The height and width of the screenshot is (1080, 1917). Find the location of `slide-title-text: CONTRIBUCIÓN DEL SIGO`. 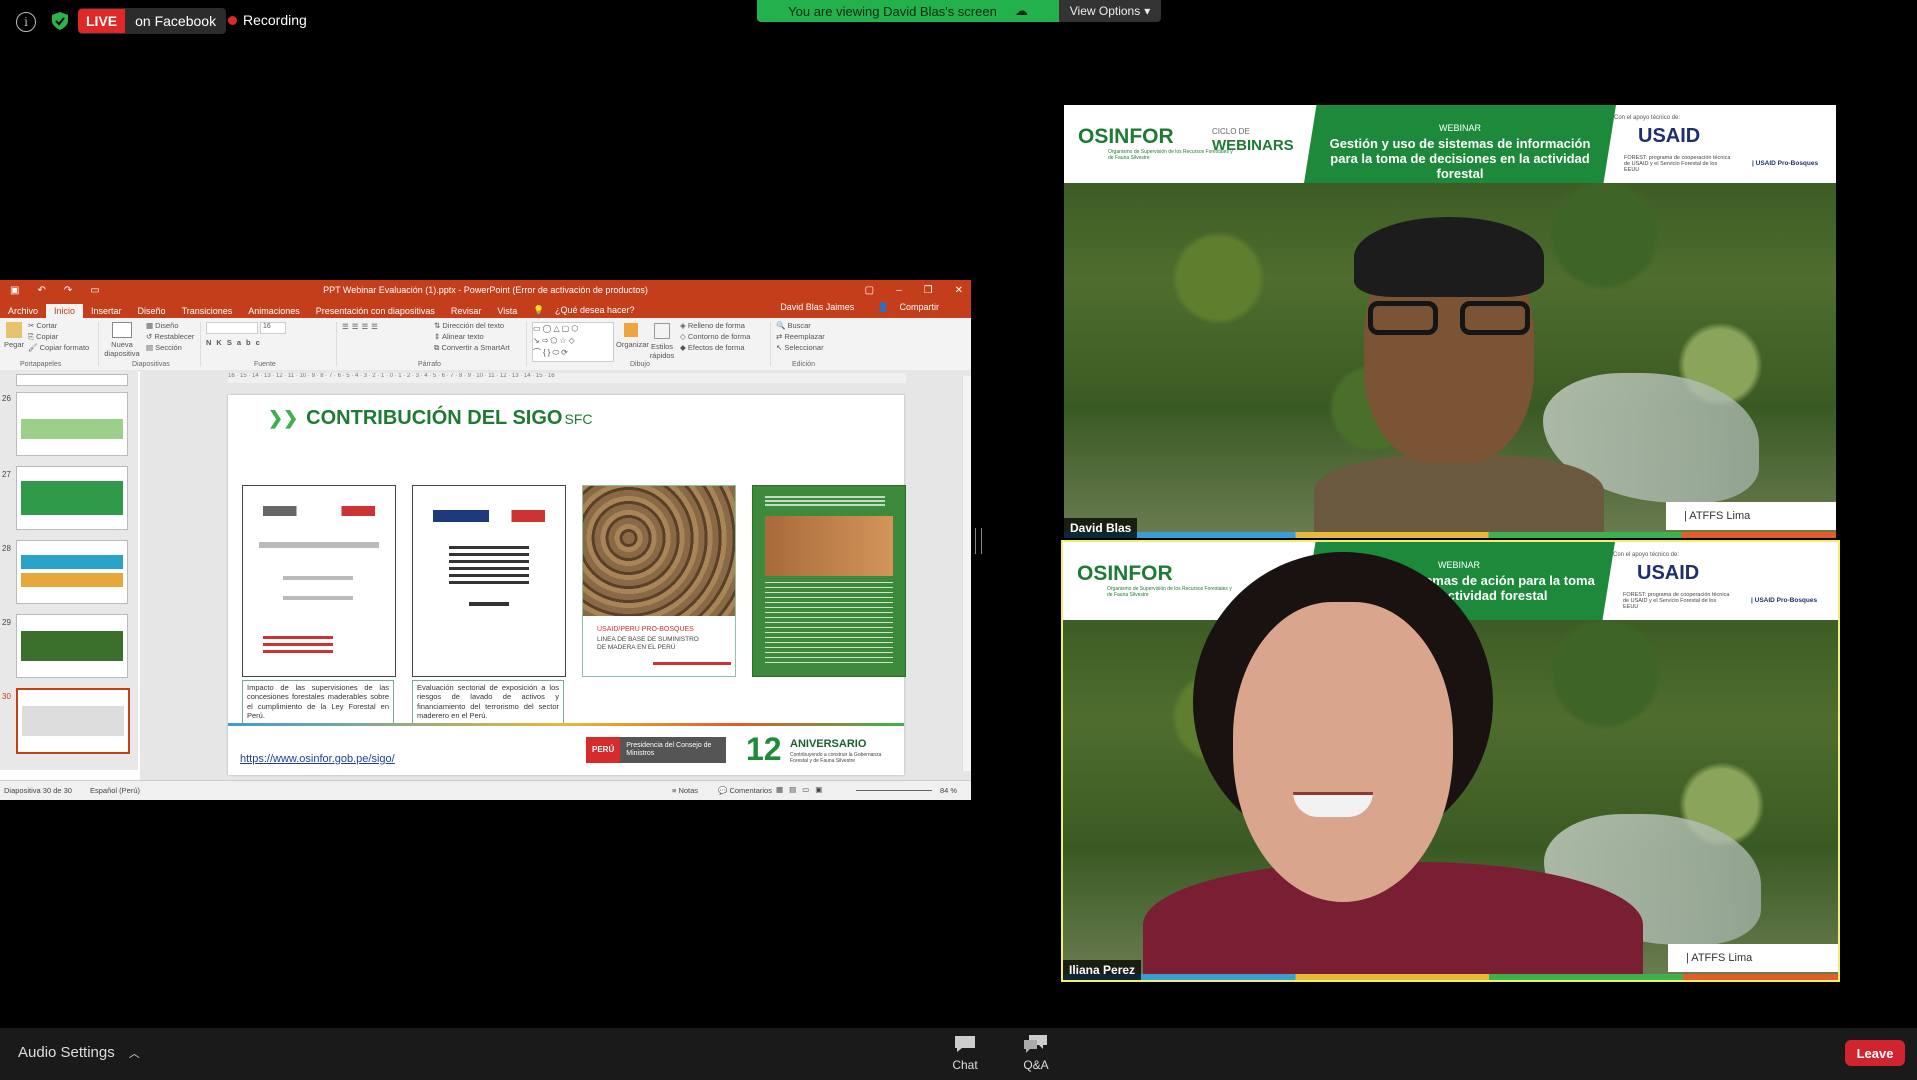

slide-title-text: CONTRIBUCIÓN DEL SIGO is located at coordinates (434, 418).